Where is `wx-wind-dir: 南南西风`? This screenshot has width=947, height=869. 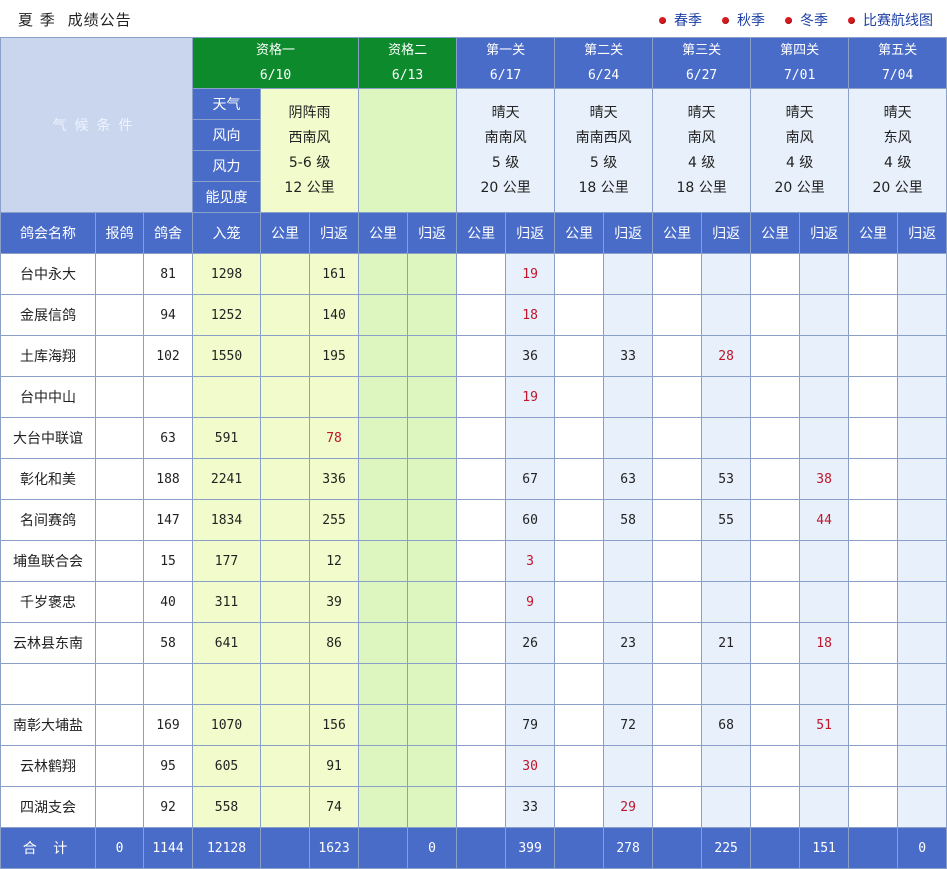
wx-wind-dir: 南南西风 is located at coordinates (603, 137).